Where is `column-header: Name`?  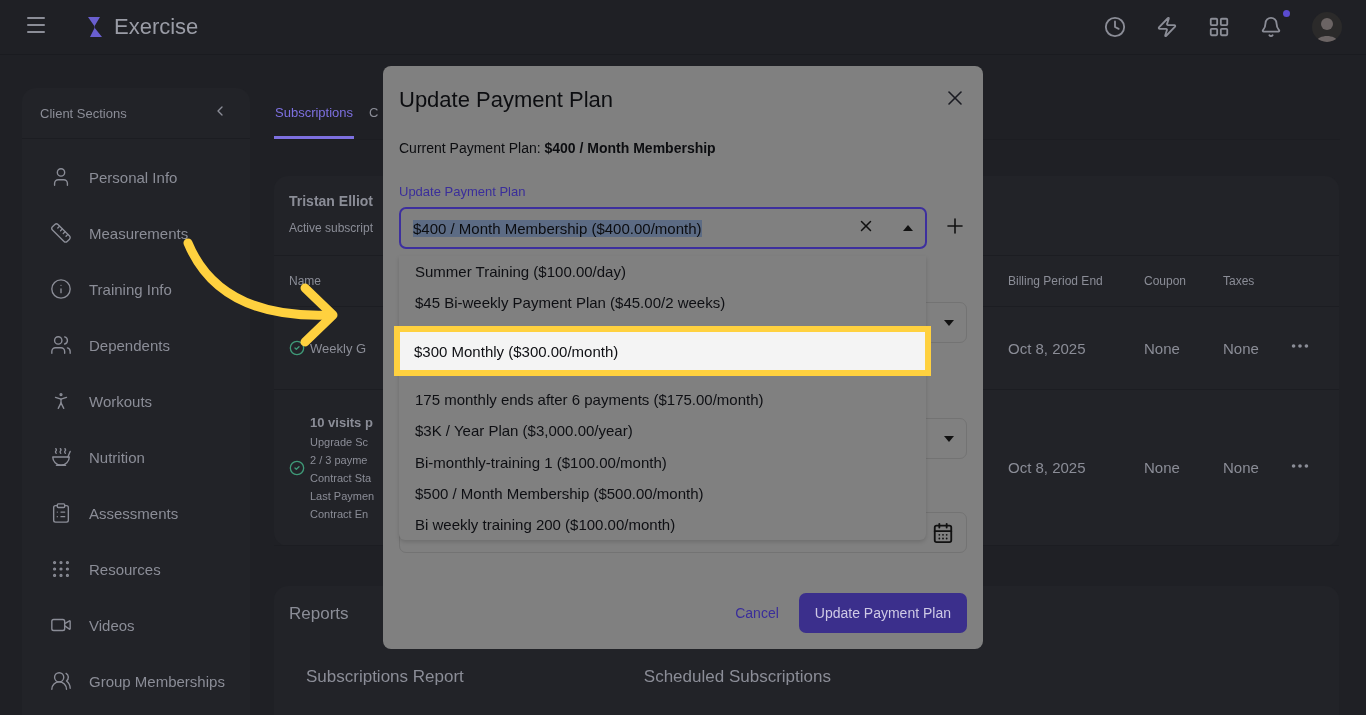 column-header: Name is located at coordinates (305, 281).